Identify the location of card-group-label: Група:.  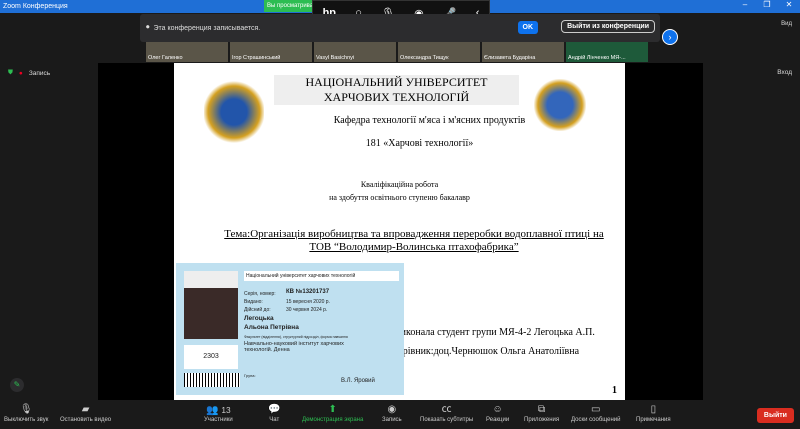
(250, 375).